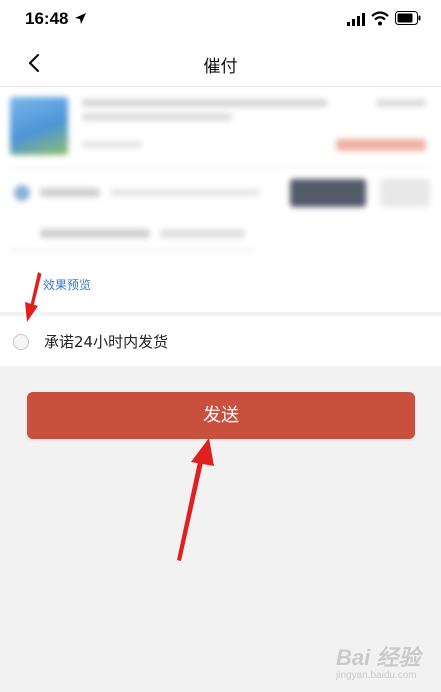 The image size is (441, 692). Describe the element at coordinates (356, 19) in the screenshot. I see `signal-icon` at that location.